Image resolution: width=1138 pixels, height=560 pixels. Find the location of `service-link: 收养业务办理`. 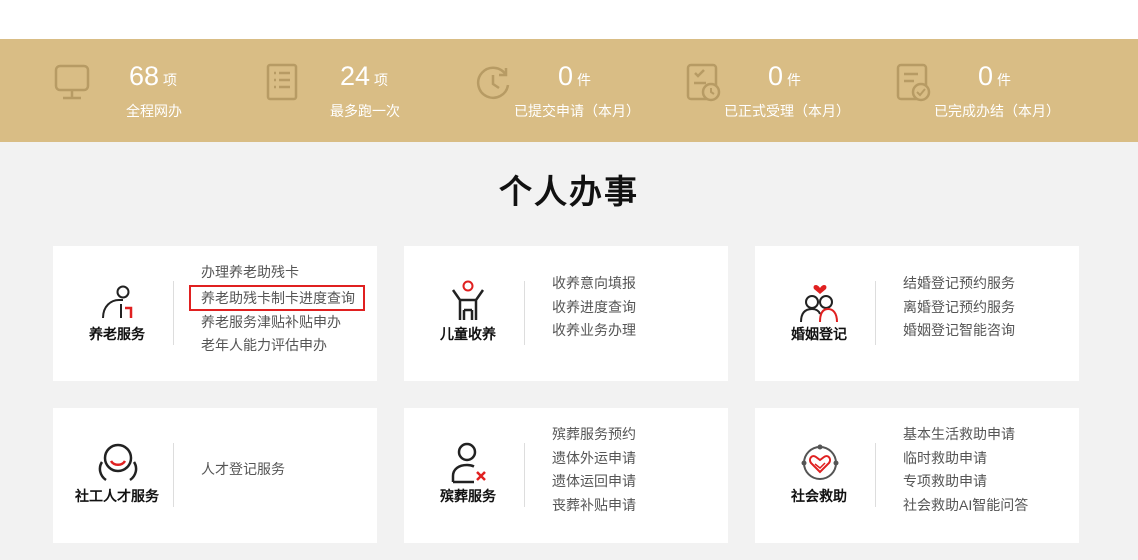

service-link: 收养业务办理 is located at coordinates (594, 331).